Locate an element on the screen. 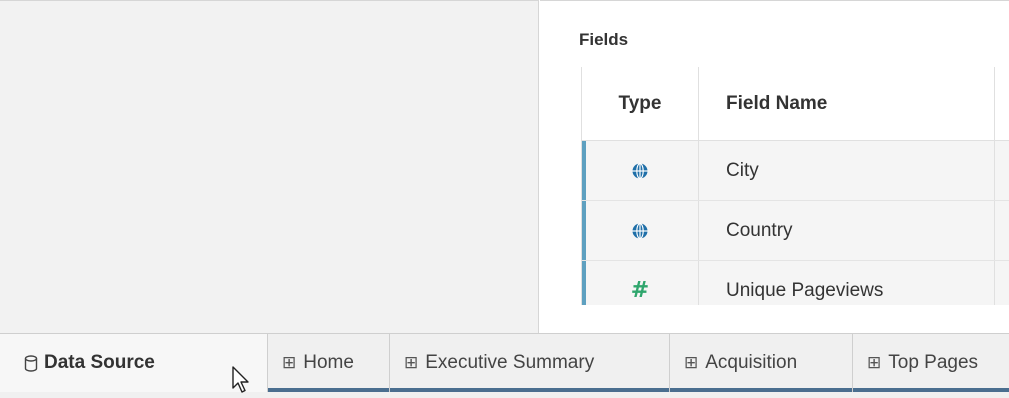 The image size is (1009, 398). table-header-row: Type Field Name is located at coordinates (795, 104).